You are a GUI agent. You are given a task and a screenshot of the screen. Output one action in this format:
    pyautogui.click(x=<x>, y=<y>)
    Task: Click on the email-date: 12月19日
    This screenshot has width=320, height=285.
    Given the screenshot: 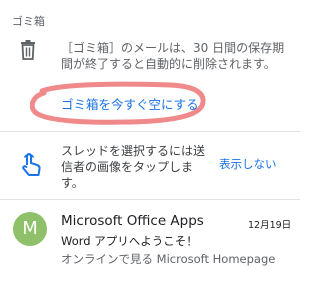 What is the action you would take?
    pyautogui.click(x=270, y=225)
    